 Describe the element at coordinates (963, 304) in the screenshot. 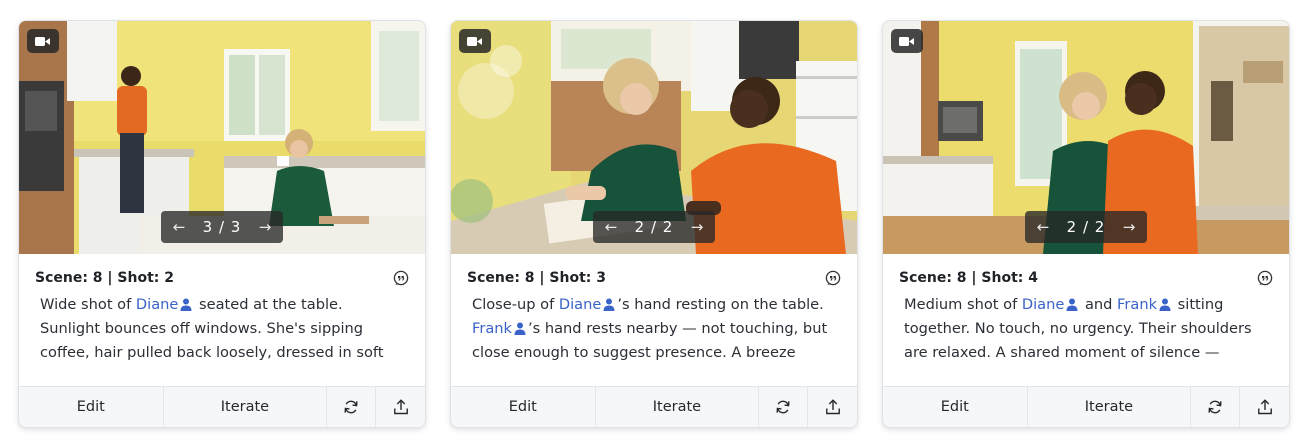

I see `desc-text: Medium shot of` at that location.